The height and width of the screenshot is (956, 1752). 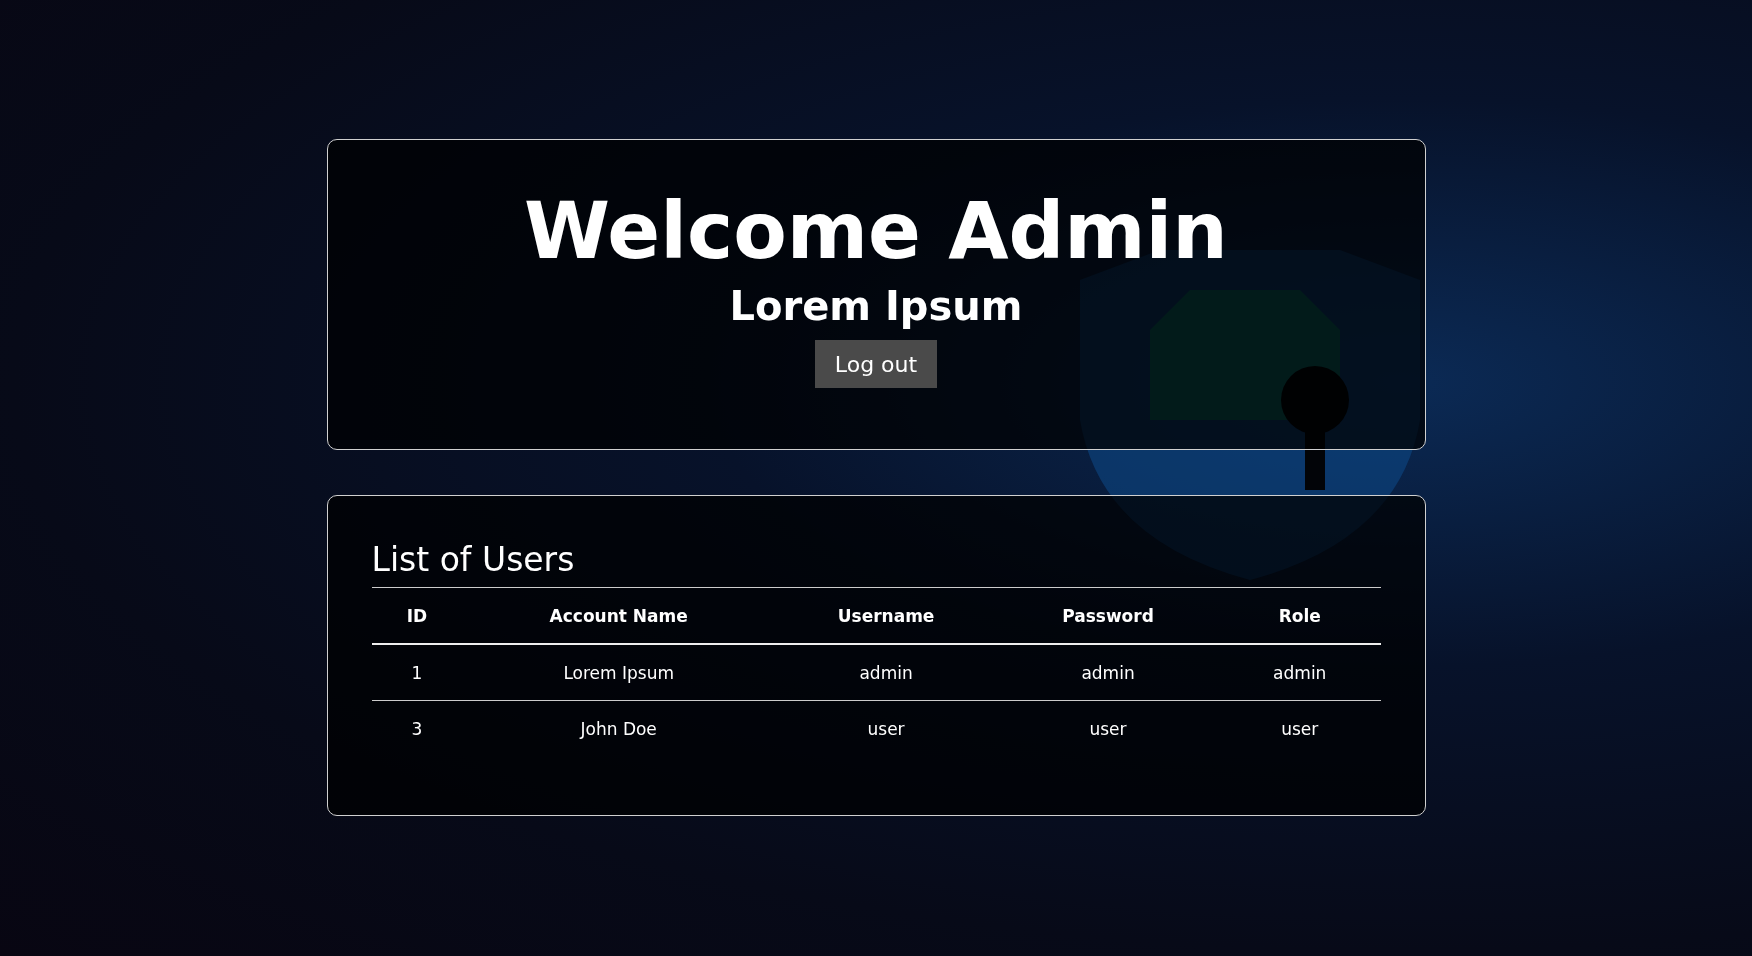 I want to click on user-name: Lorem Ipsum, so click(x=876, y=306).